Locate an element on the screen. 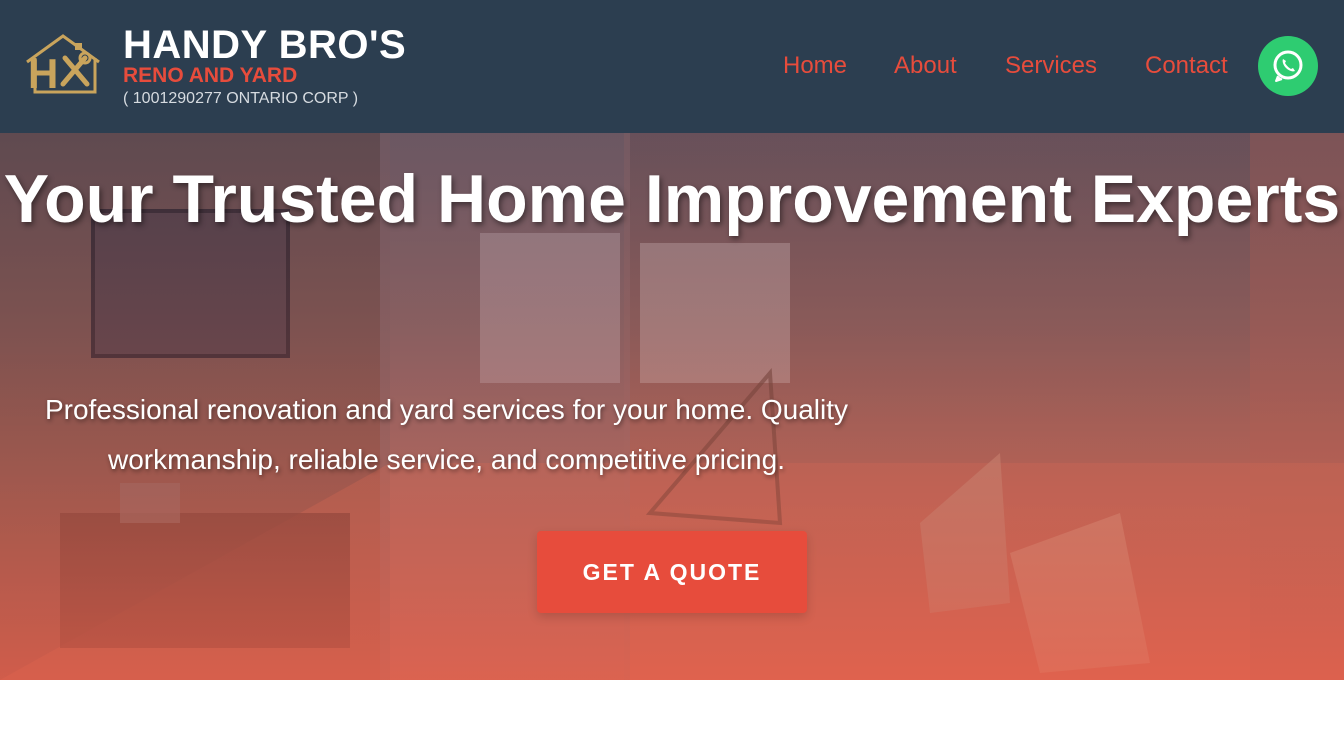 Image resolution: width=1344 pixels, height=729 pixels. company-logo: H is located at coordinates (63, 65).